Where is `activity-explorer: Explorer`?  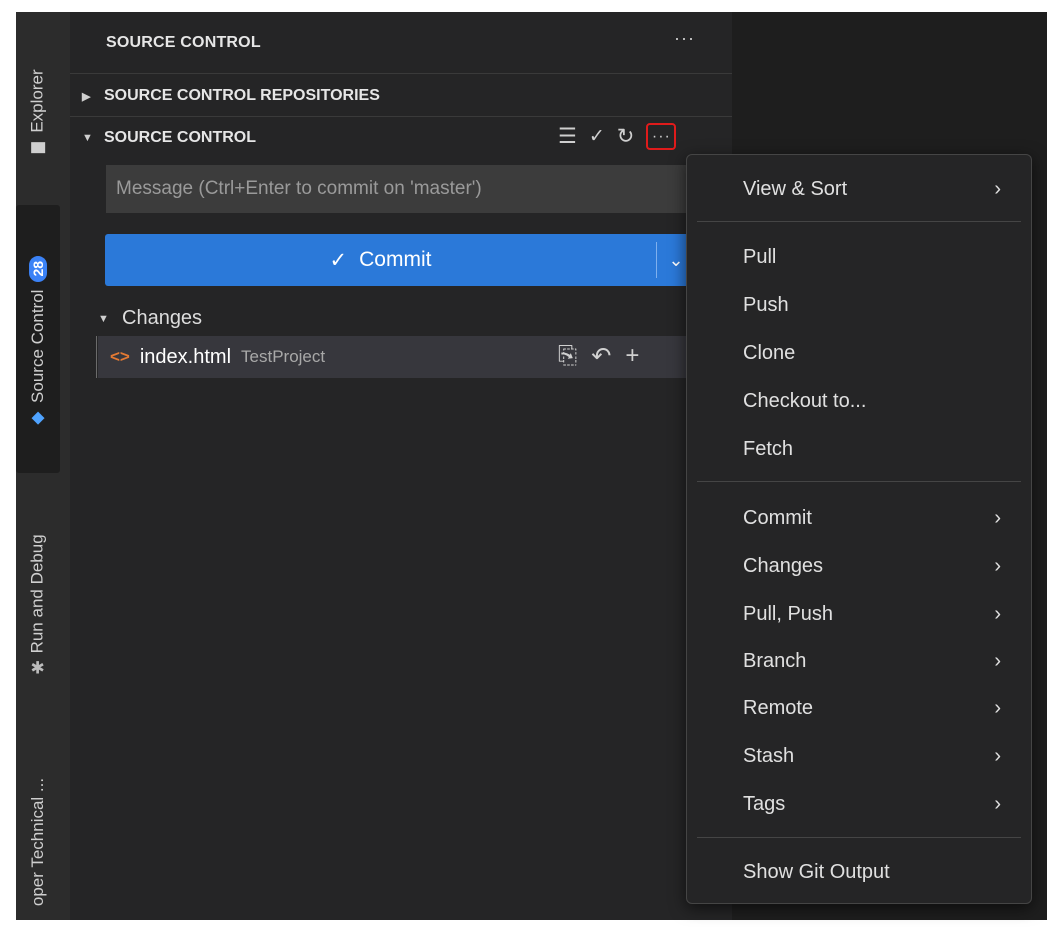 activity-explorer: Explorer is located at coordinates (38, 112).